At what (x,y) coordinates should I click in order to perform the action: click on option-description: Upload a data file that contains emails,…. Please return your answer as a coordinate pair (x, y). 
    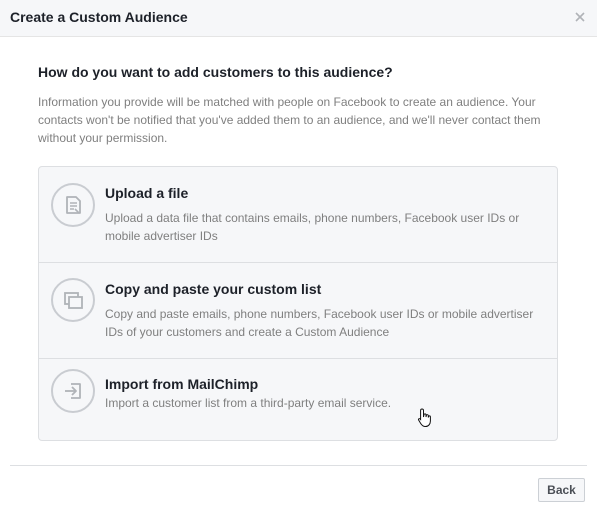
    Looking at the image, I should click on (312, 227).